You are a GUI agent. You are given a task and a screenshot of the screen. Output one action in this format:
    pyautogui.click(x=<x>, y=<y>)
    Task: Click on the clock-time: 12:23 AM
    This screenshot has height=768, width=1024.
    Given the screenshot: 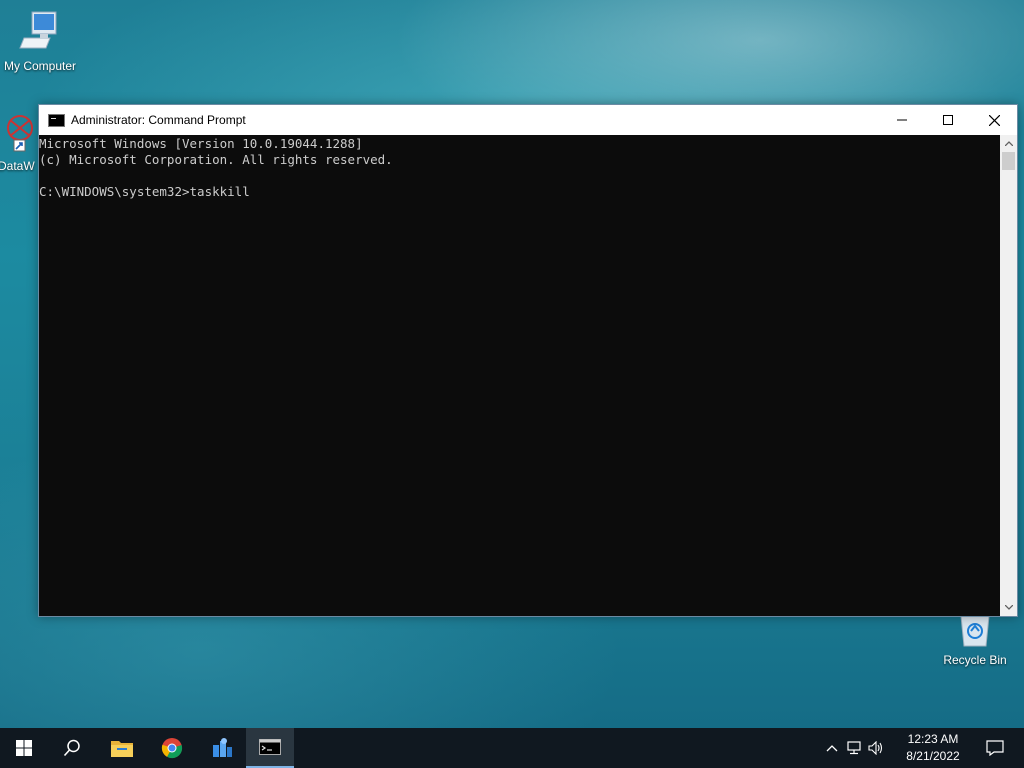 What is the action you would take?
    pyautogui.click(x=933, y=739)
    